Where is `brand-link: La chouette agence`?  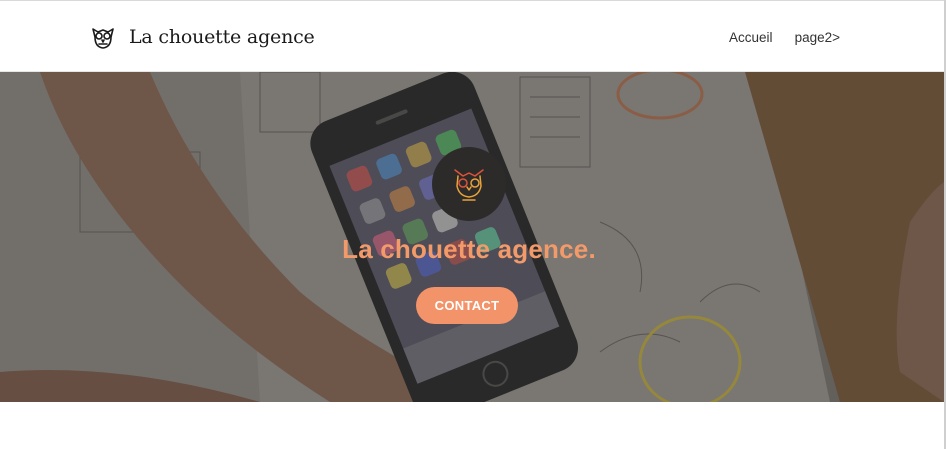
brand-link: La chouette agence is located at coordinates (198, 37).